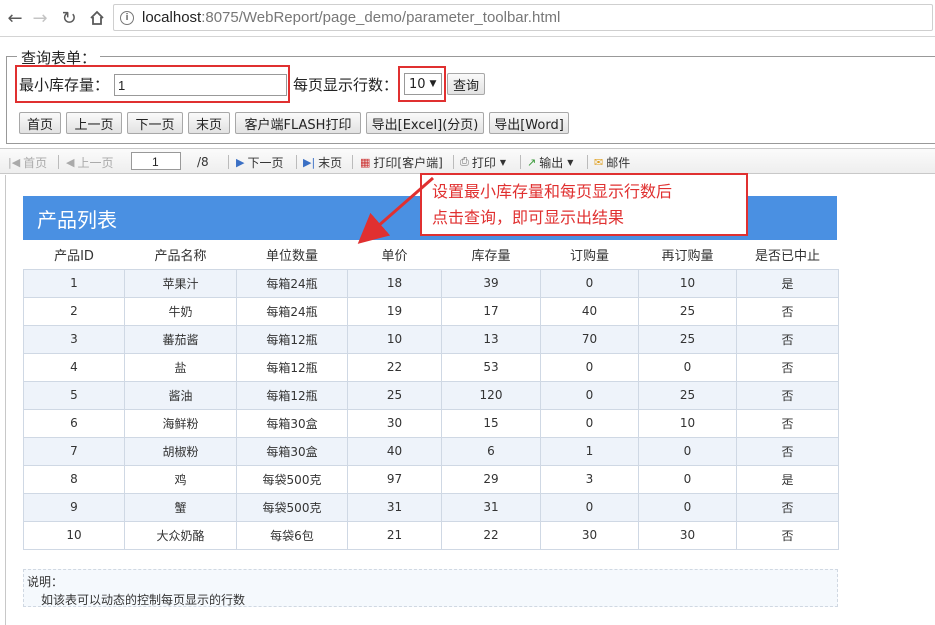 Image resolution: width=935 pixels, height=625 pixels. Describe the element at coordinates (180, 283) in the screenshot. I see `table-cell: 苹果汁` at that location.